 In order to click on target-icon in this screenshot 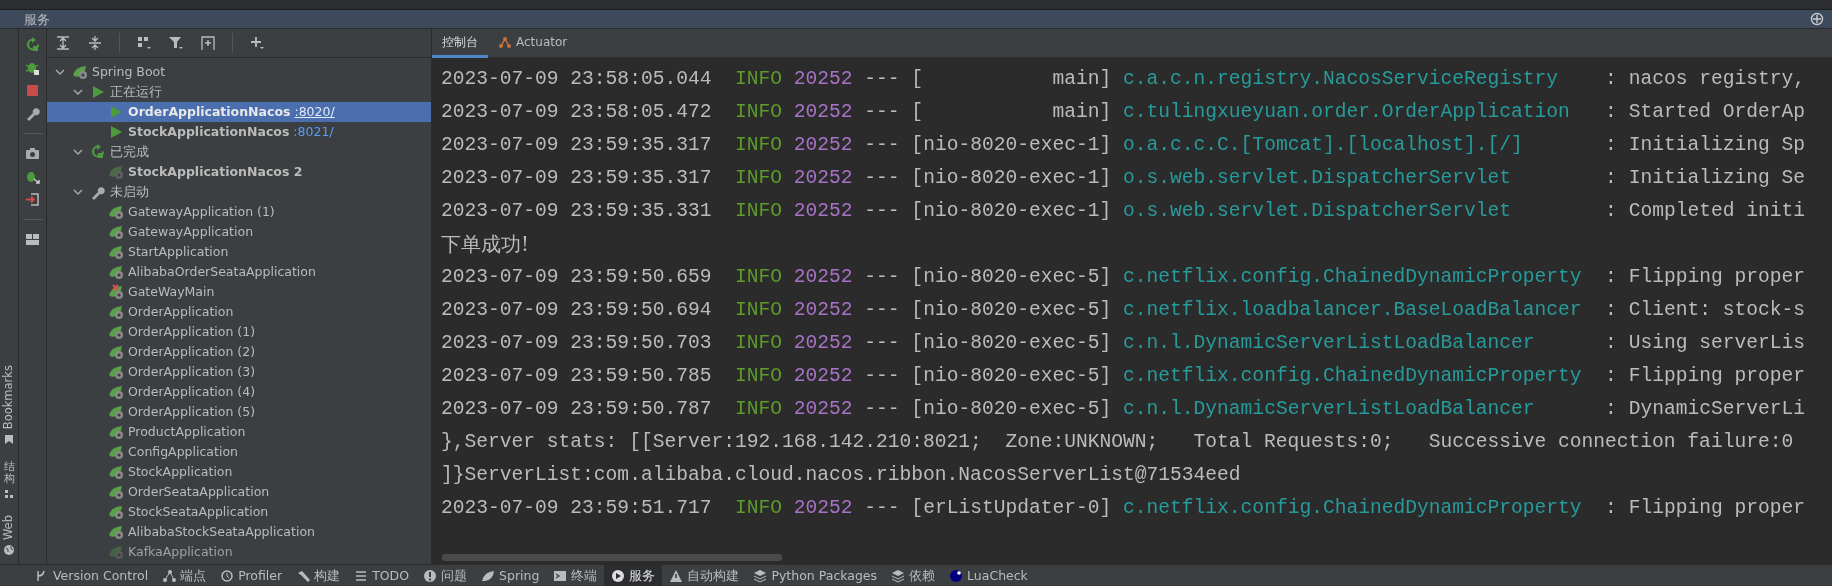, I will do `click(1817, 19)`.